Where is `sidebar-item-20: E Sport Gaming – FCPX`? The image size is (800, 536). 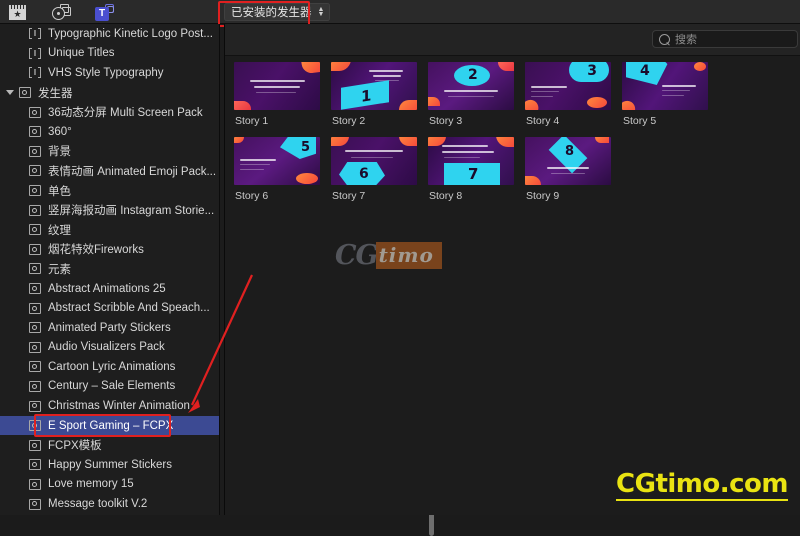
sidebar-item-20: E Sport Gaming – FCPX is located at coordinates (109, 425).